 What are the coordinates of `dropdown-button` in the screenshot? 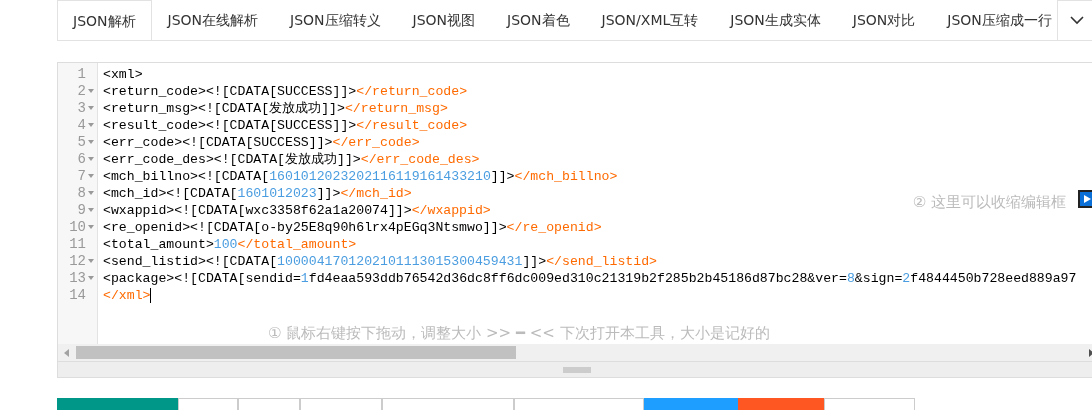 It's located at (1074, 20).